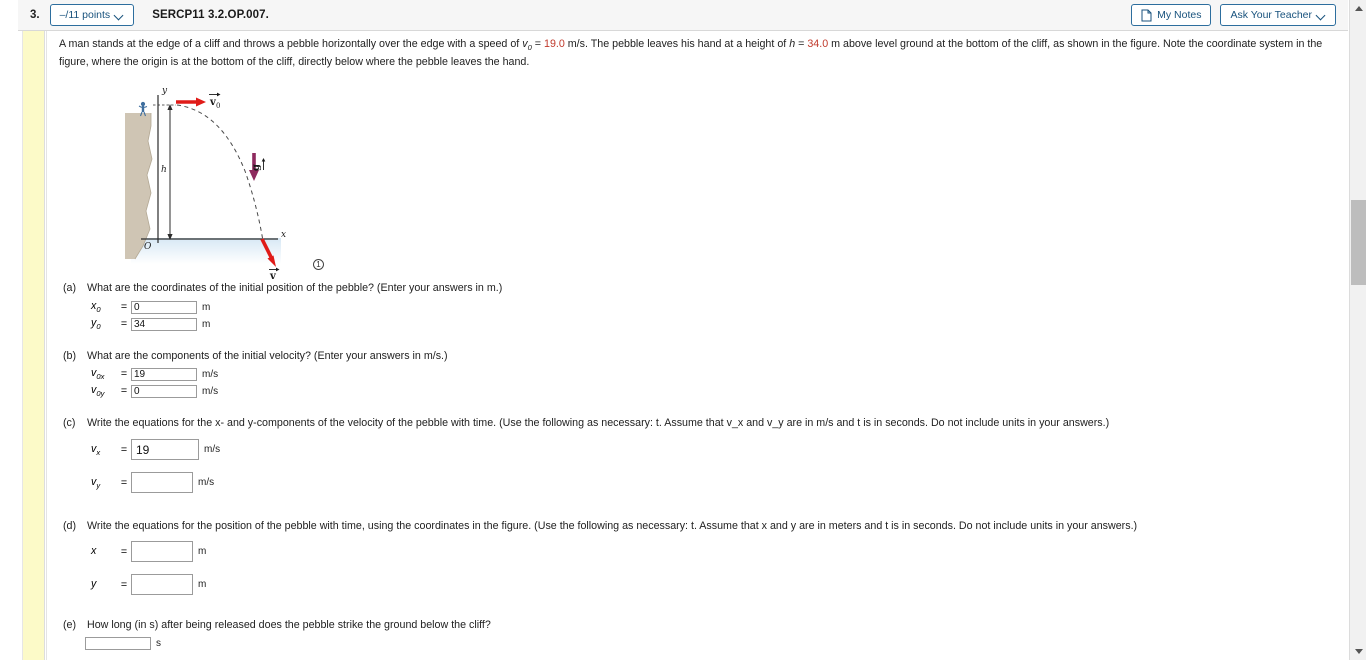 This screenshot has height=660, width=1366. I want to click on svg-text: g, so click(256, 167).